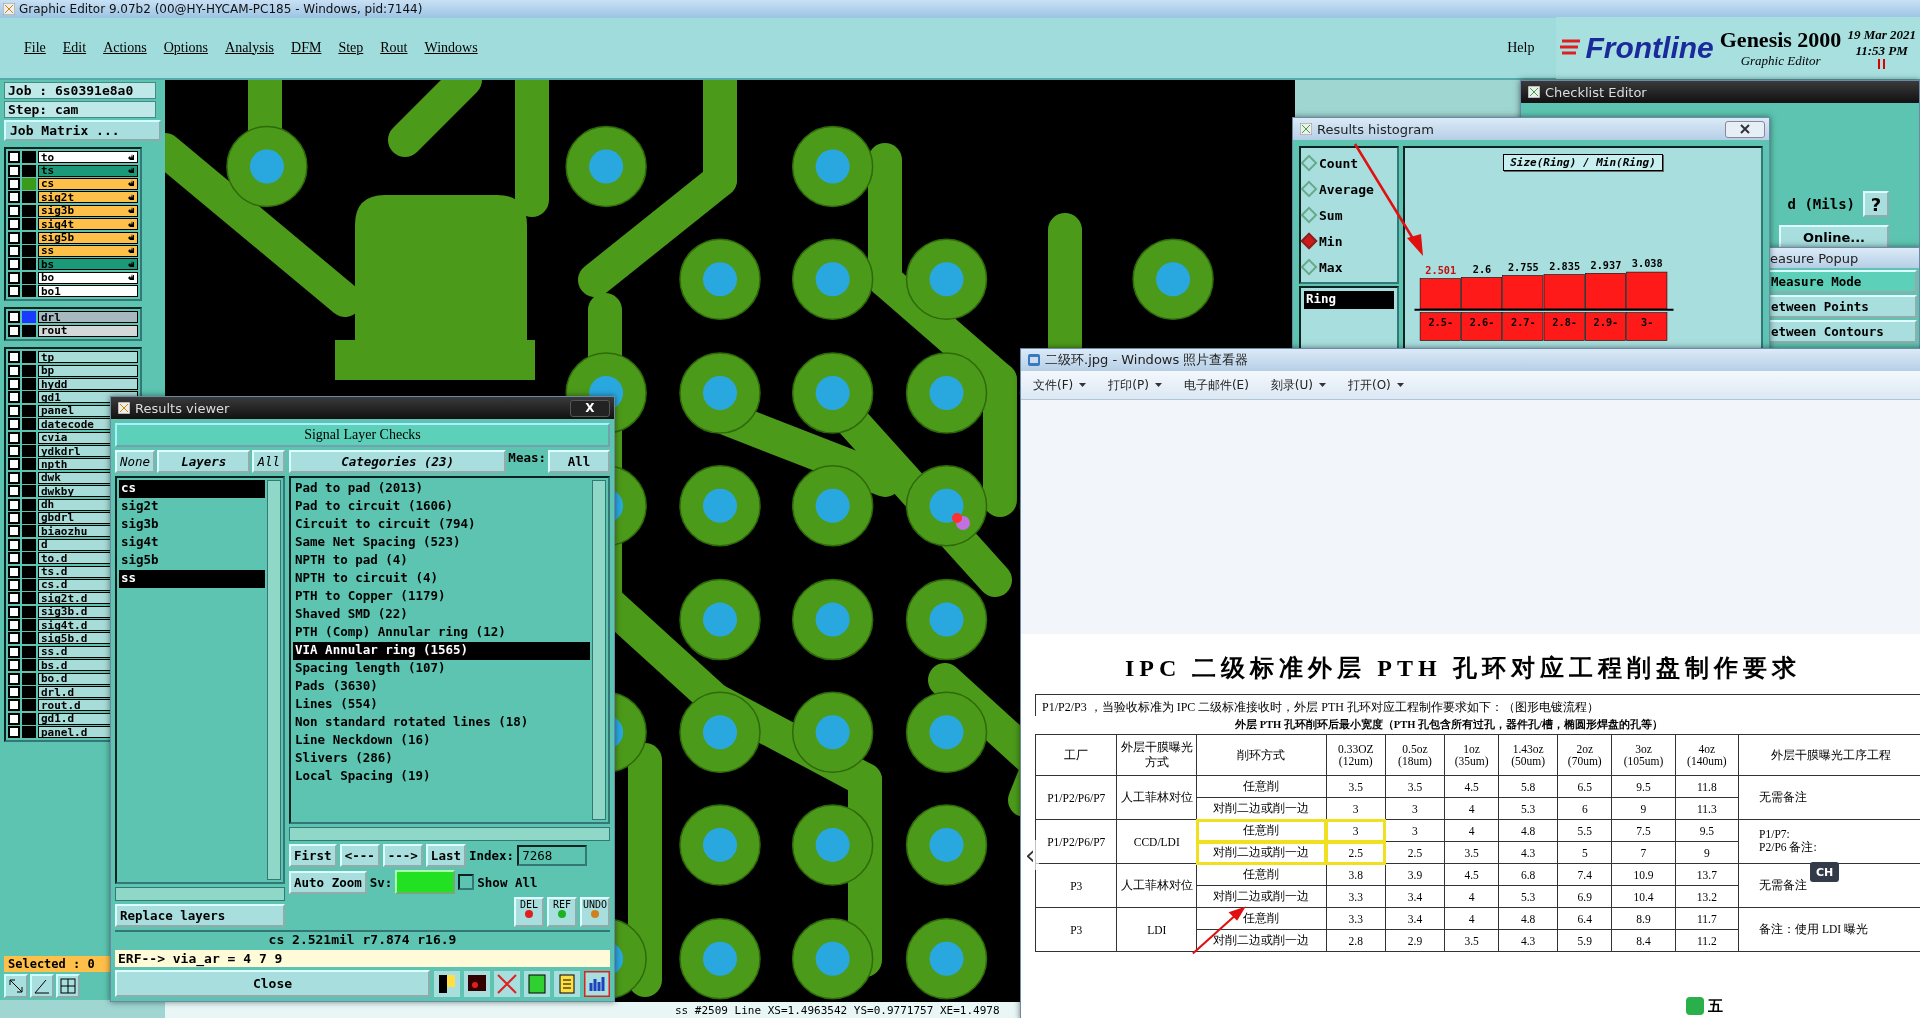 This screenshot has height=1018, width=1920. Describe the element at coordinates (88, 357) in the screenshot. I see `layer-tag: tp` at that location.